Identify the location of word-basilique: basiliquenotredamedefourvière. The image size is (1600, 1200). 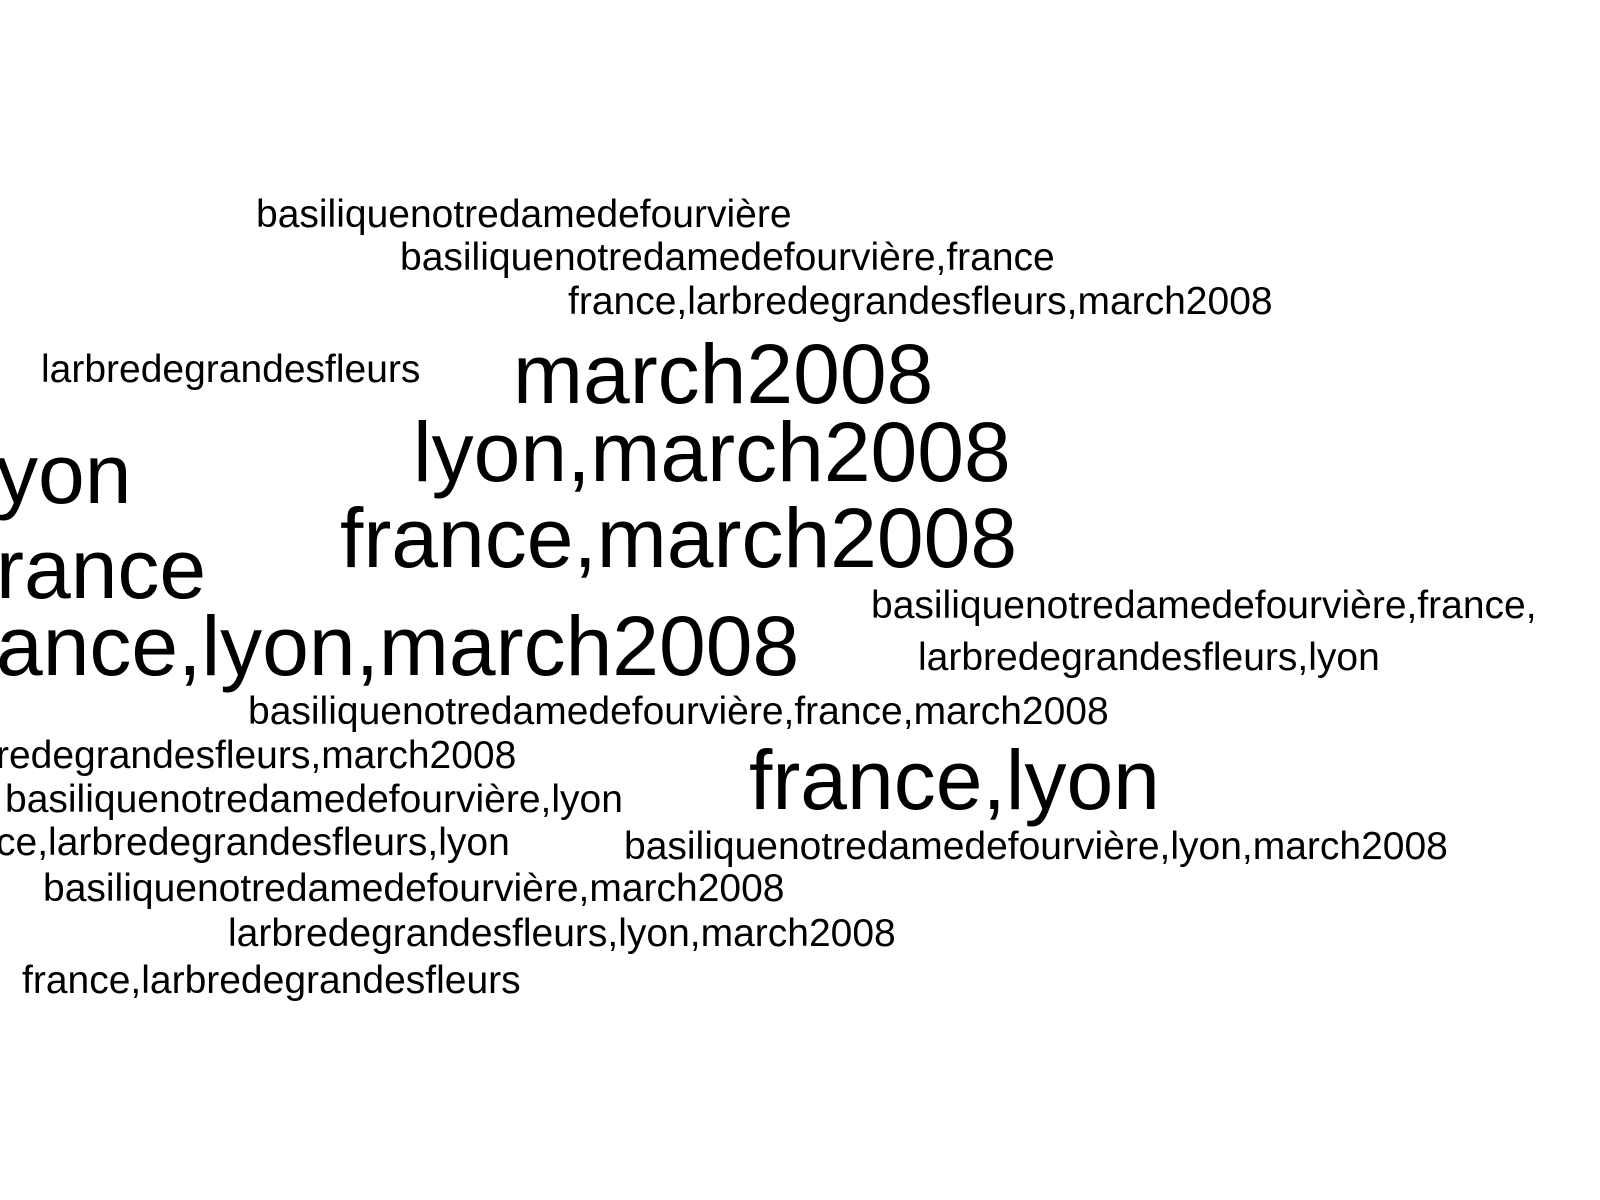
(524, 214).